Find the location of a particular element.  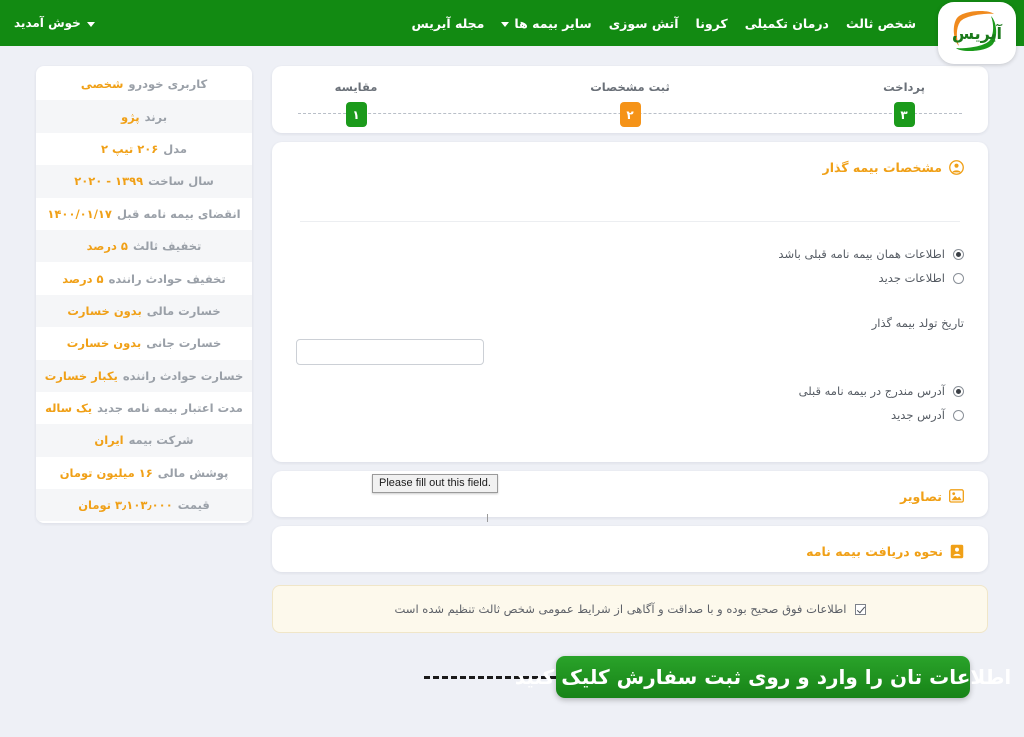

nav-link-fire: آتش سوزی is located at coordinates (644, 23).